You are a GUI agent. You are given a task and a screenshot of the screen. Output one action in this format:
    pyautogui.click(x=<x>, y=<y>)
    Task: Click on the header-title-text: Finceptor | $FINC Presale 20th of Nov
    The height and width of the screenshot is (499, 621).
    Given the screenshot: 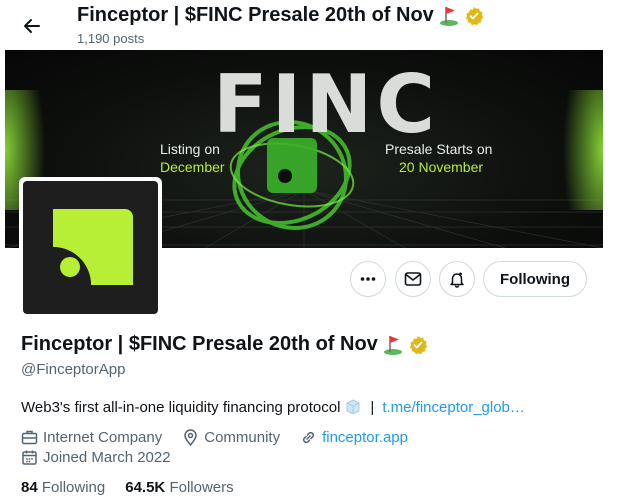 What is the action you would take?
    pyautogui.click(x=255, y=15)
    